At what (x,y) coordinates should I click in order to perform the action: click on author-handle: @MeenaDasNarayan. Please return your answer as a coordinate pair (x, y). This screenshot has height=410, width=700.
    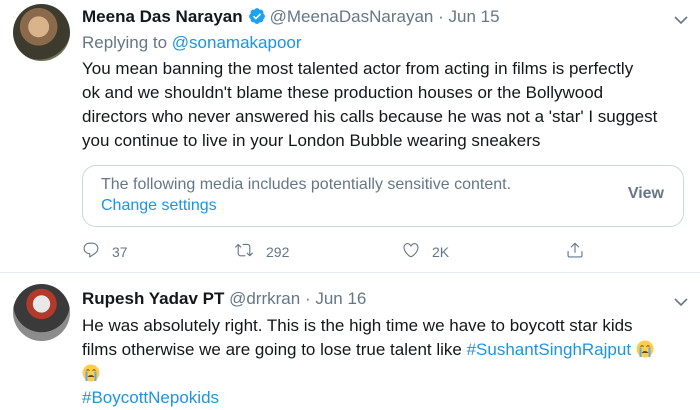
    Looking at the image, I should click on (352, 16).